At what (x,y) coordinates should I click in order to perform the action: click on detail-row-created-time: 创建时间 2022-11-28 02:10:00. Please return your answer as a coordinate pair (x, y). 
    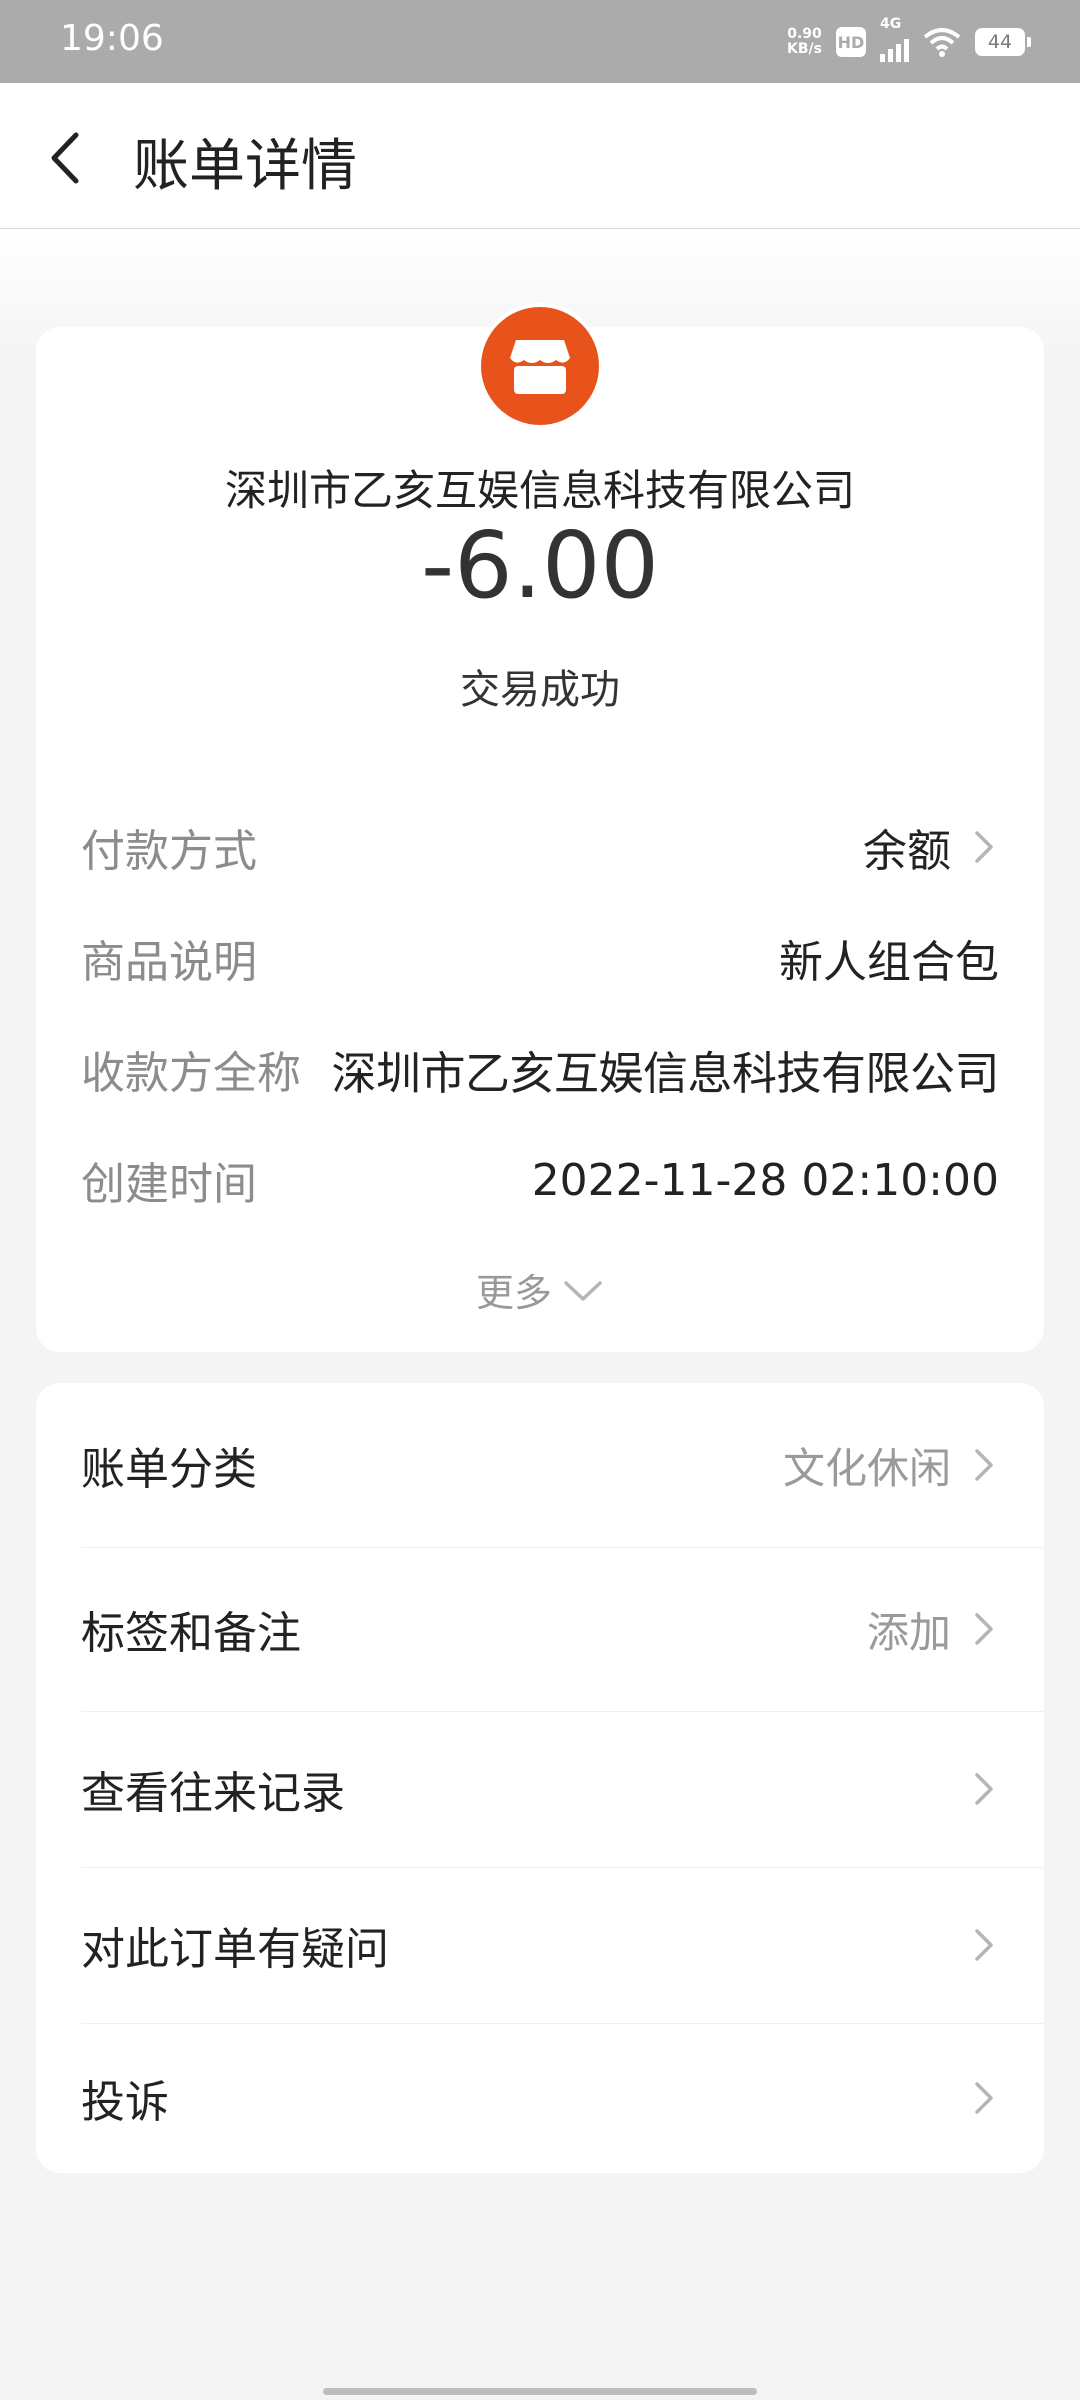
    Looking at the image, I should click on (540, 1180).